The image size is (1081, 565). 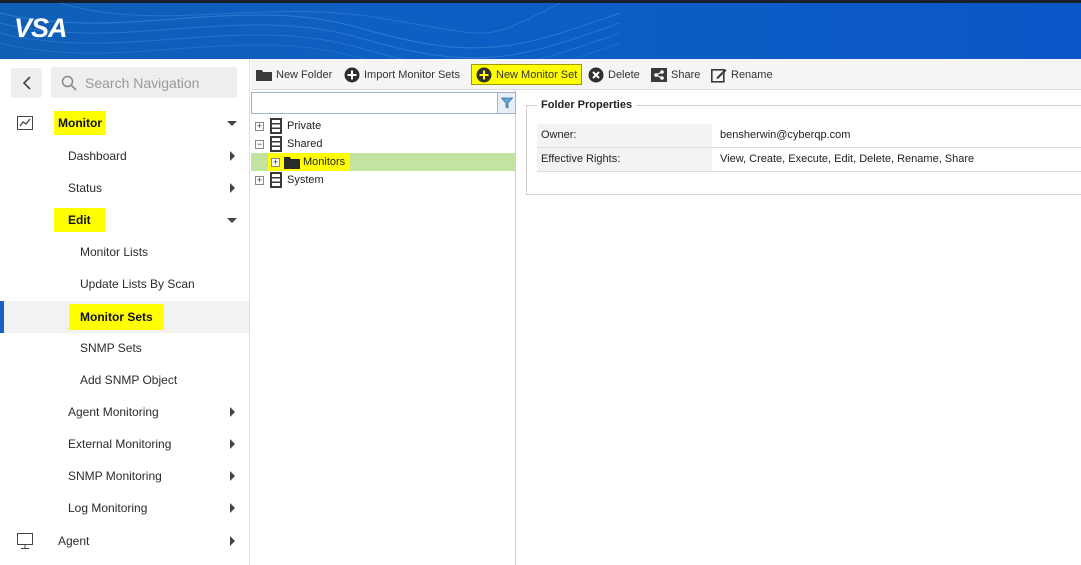 I want to click on tree-node-label: System, so click(x=305, y=180).